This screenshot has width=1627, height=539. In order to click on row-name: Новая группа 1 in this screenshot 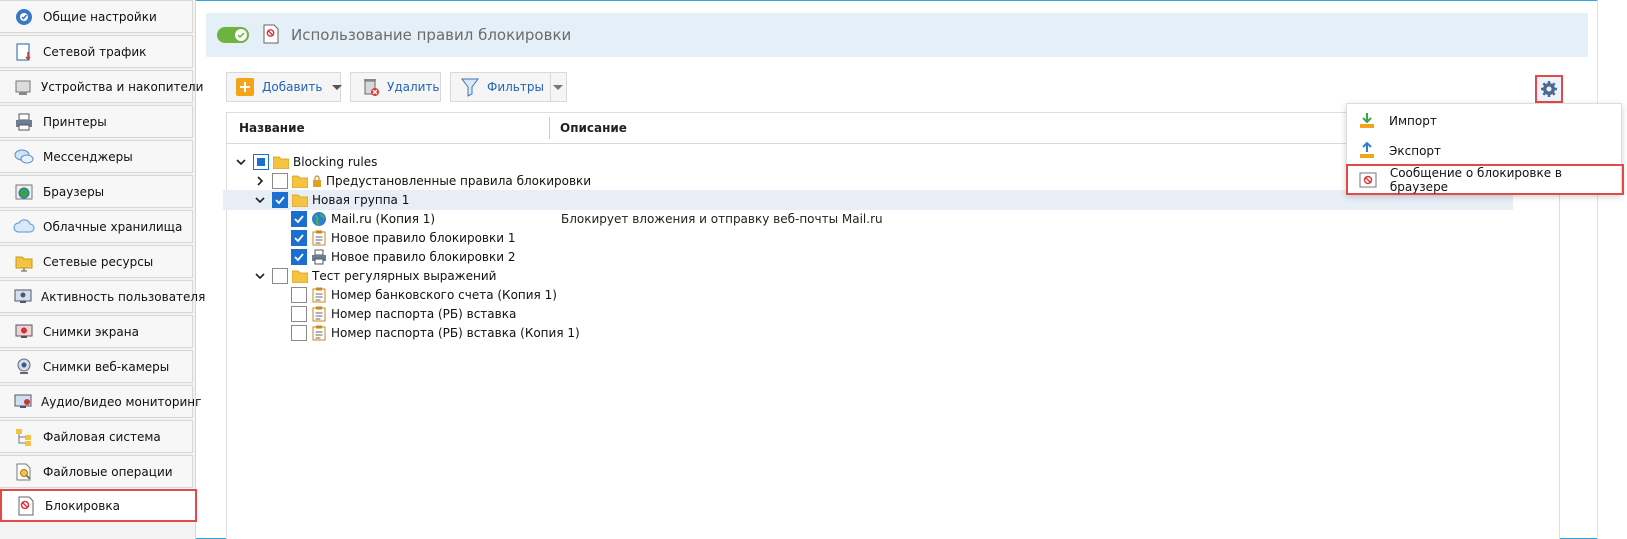, I will do `click(361, 200)`.